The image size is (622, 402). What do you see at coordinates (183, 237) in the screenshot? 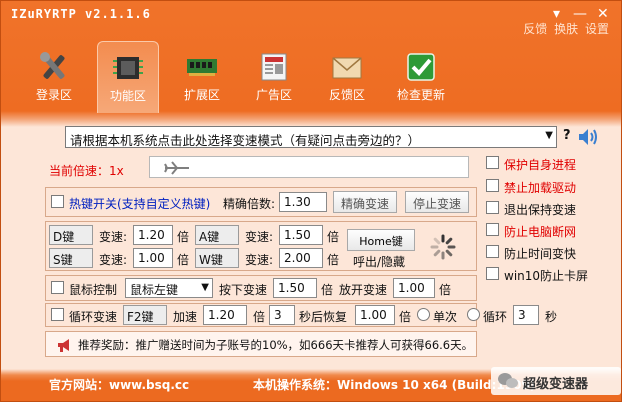
I see `key-d-unit: 倍` at bounding box center [183, 237].